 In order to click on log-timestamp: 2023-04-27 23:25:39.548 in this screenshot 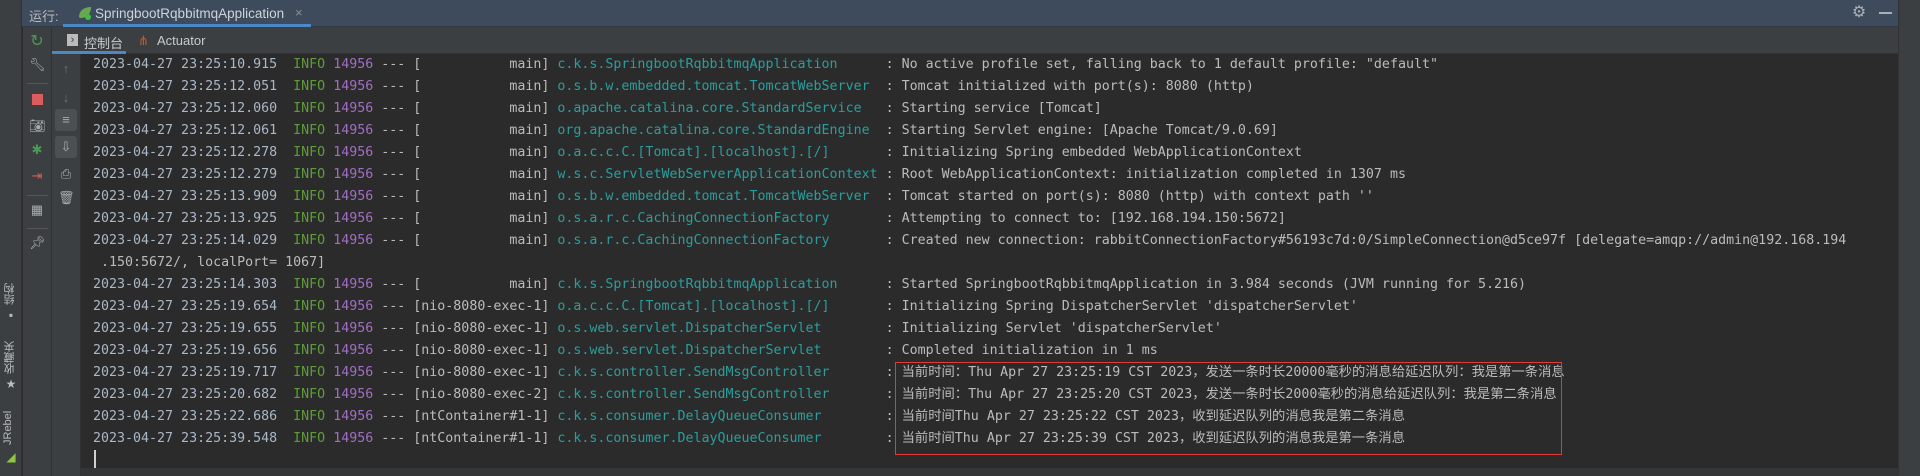, I will do `click(185, 438)`.